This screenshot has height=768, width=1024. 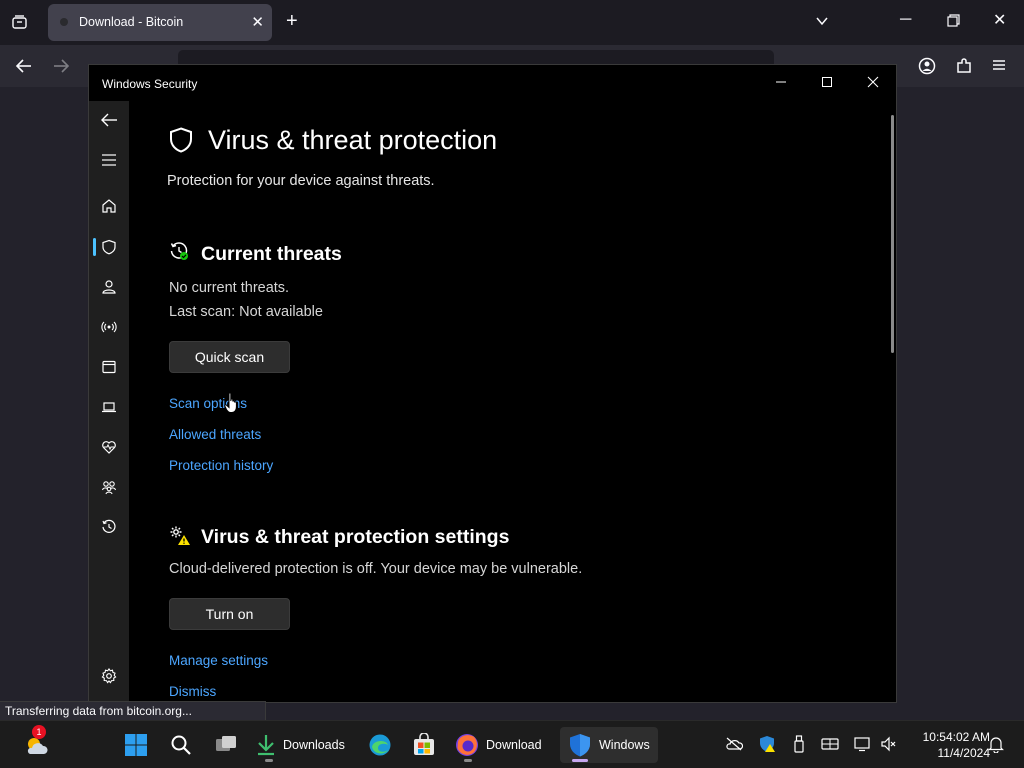 What do you see at coordinates (229, 614) in the screenshot?
I see `turn-on-button: Turn on` at bounding box center [229, 614].